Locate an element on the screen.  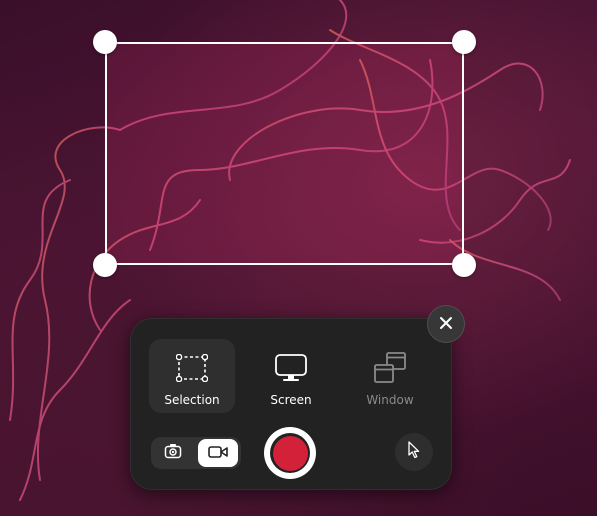
screencast-option is located at coordinates (218, 453).